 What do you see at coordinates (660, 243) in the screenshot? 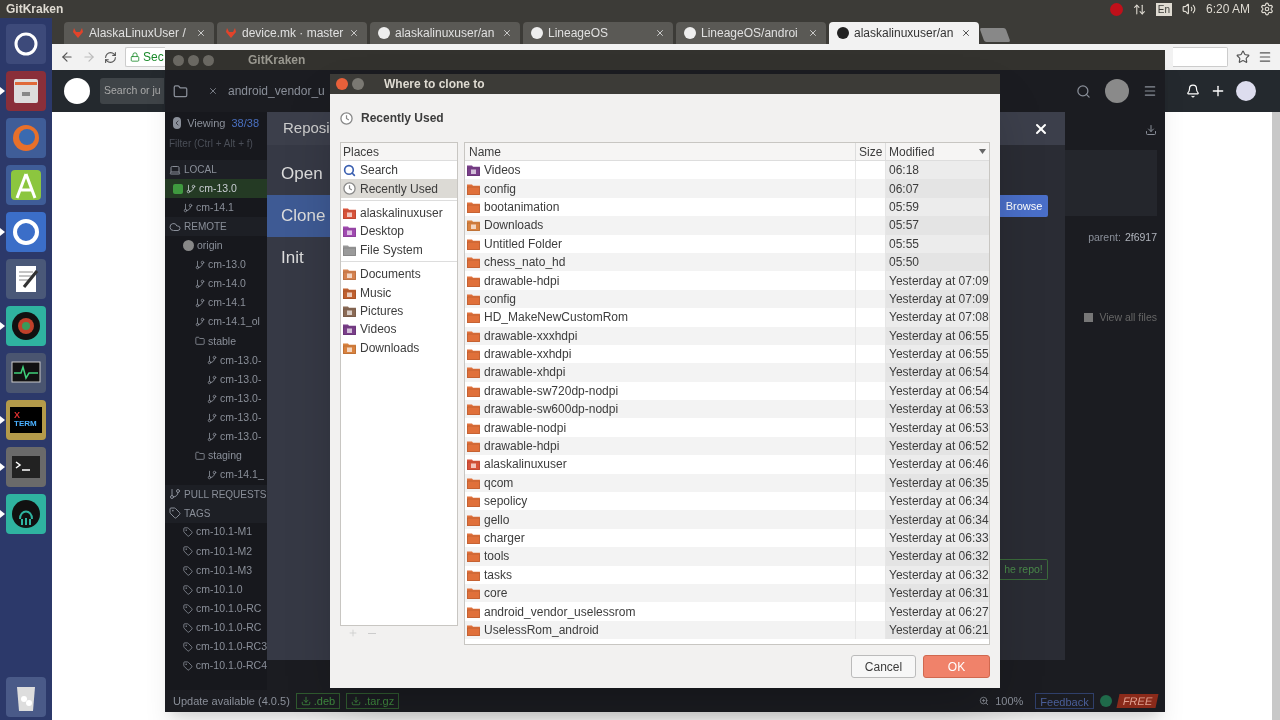
I see `file-name-cell: Untitled Folder` at bounding box center [660, 243].